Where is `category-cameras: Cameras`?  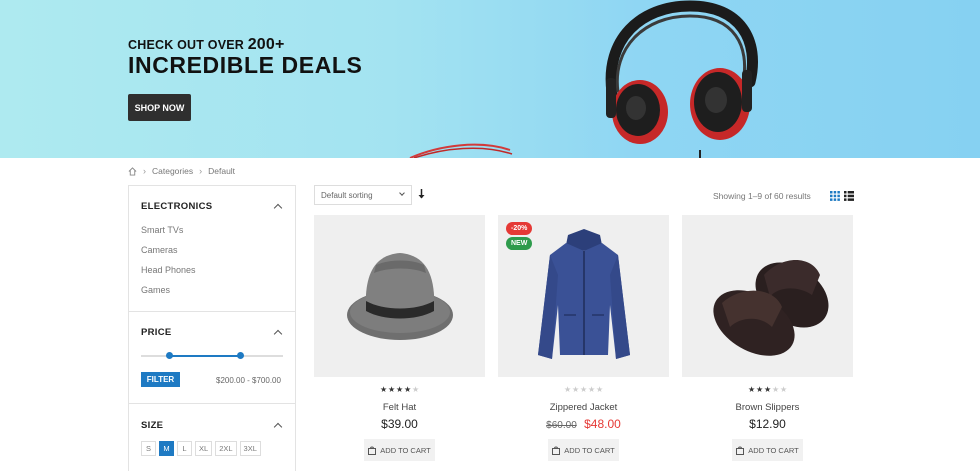 category-cameras: Cameras is located at coordinates (159, 250).